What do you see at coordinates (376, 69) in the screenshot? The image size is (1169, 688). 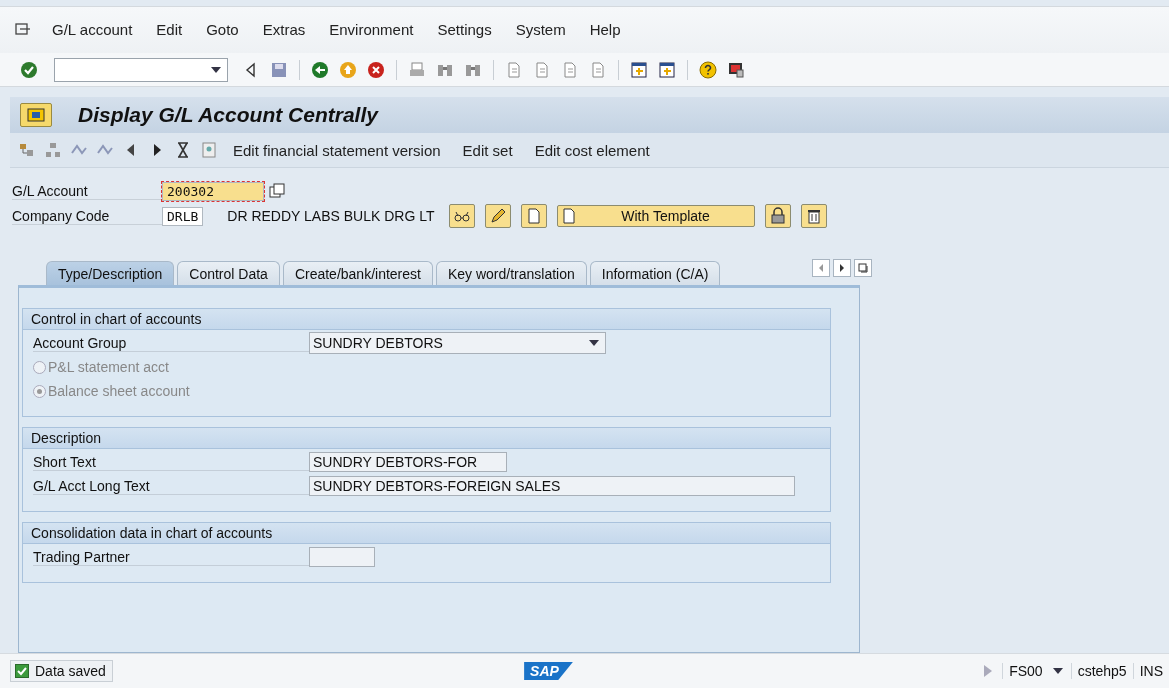 I see `cancel-icon` at bounding box center [376, 69].